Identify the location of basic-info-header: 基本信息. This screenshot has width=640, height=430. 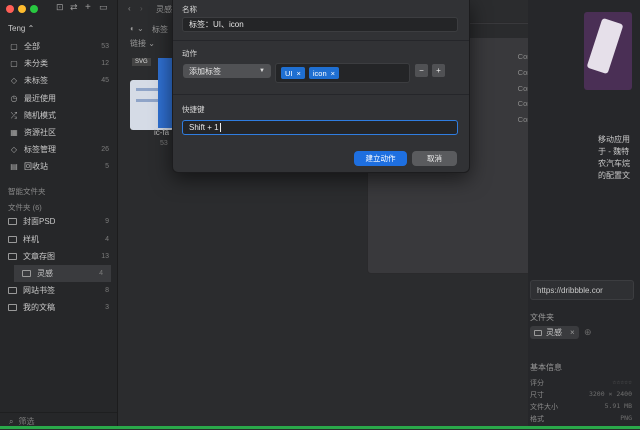
(546, 367).